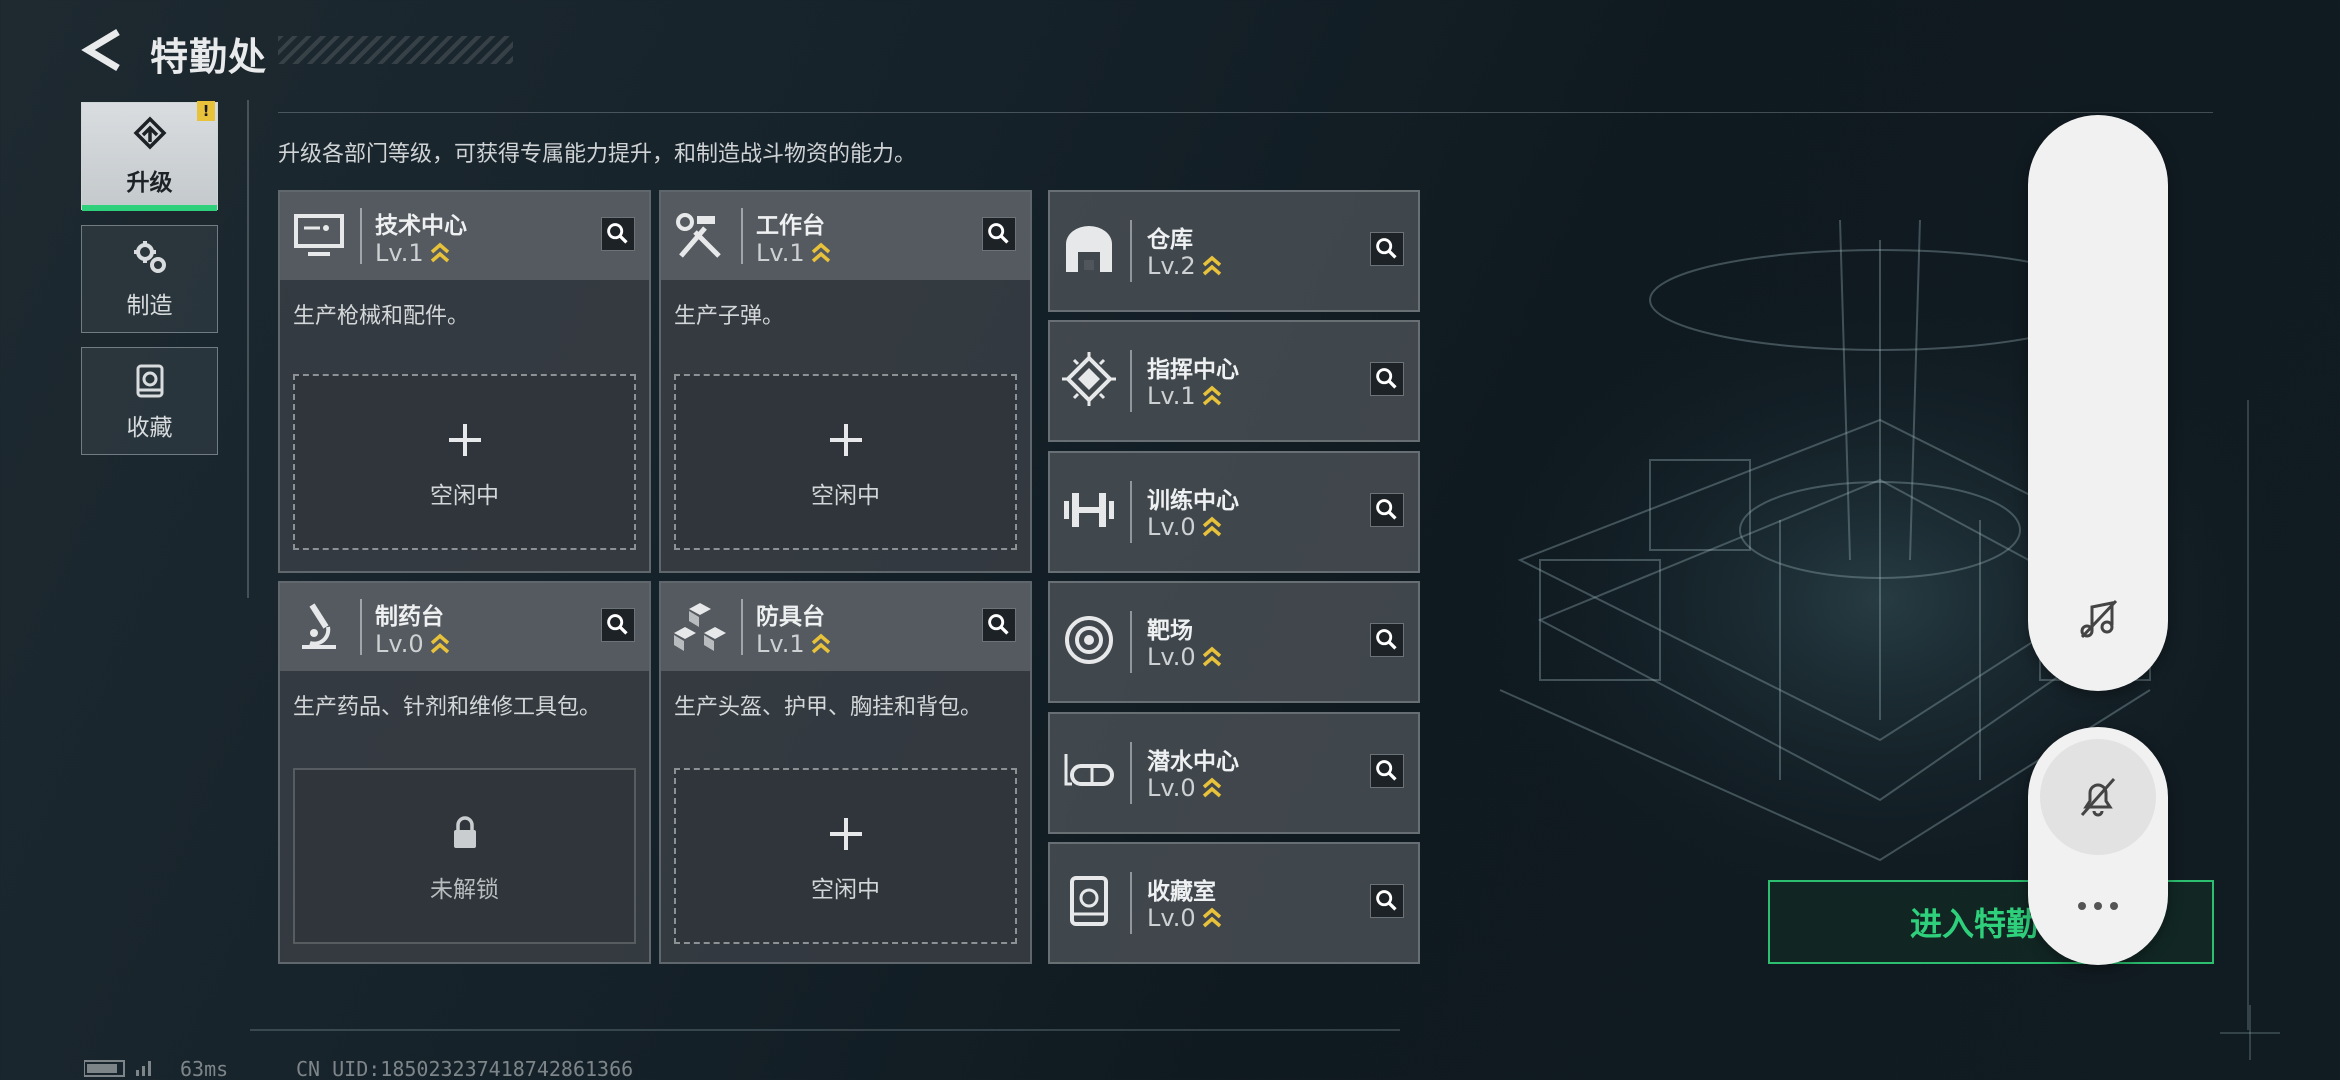 Image resolution: width=2340 pixels, height=1080 pixels. Describe the element at coordinates (209, 57) in the screenshot. I see `page-title: 特勤处` at that location.